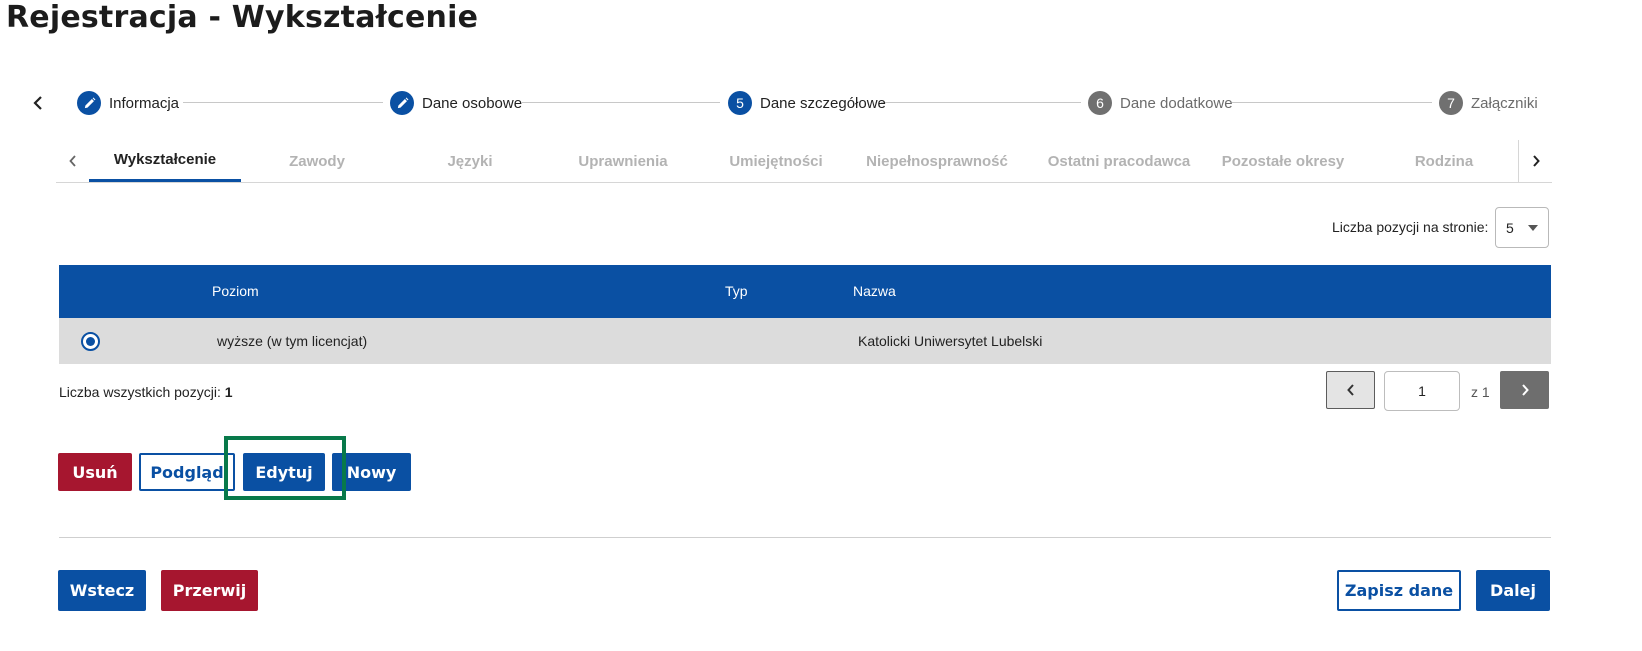 This screenshot has width=1642, height=651. What do you see at coordinates (472, 103) in the screenshot?
I see `step-label: Dane osobowe` at bounding box center [472, 103].